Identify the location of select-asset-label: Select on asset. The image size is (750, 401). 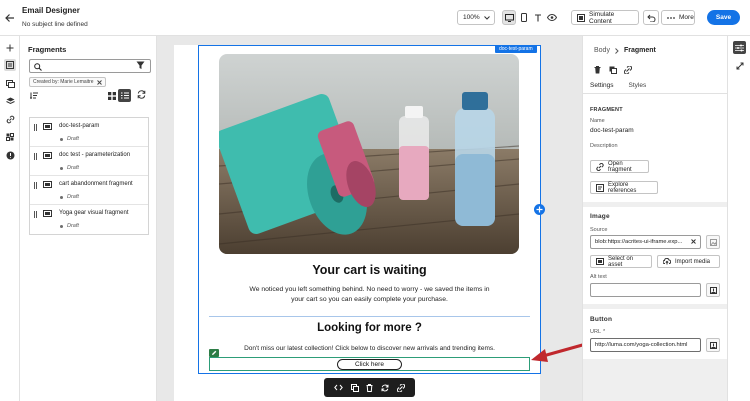
(621, 261).